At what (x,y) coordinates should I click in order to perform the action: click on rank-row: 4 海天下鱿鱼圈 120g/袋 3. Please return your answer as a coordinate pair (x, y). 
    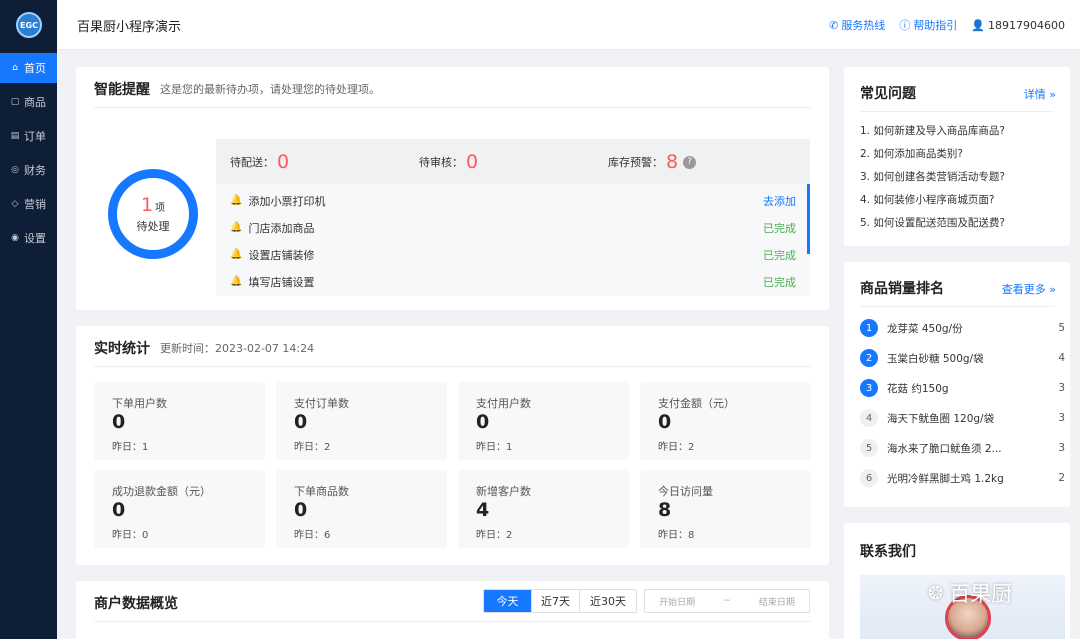
    Looking at the image, I should click on (962, 418).